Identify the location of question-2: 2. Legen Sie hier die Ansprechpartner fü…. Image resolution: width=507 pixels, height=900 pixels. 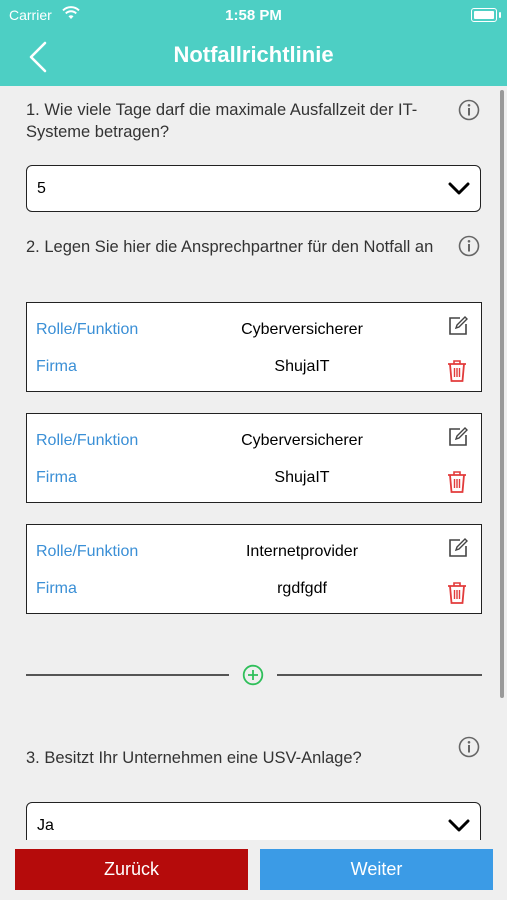
(230, 247).